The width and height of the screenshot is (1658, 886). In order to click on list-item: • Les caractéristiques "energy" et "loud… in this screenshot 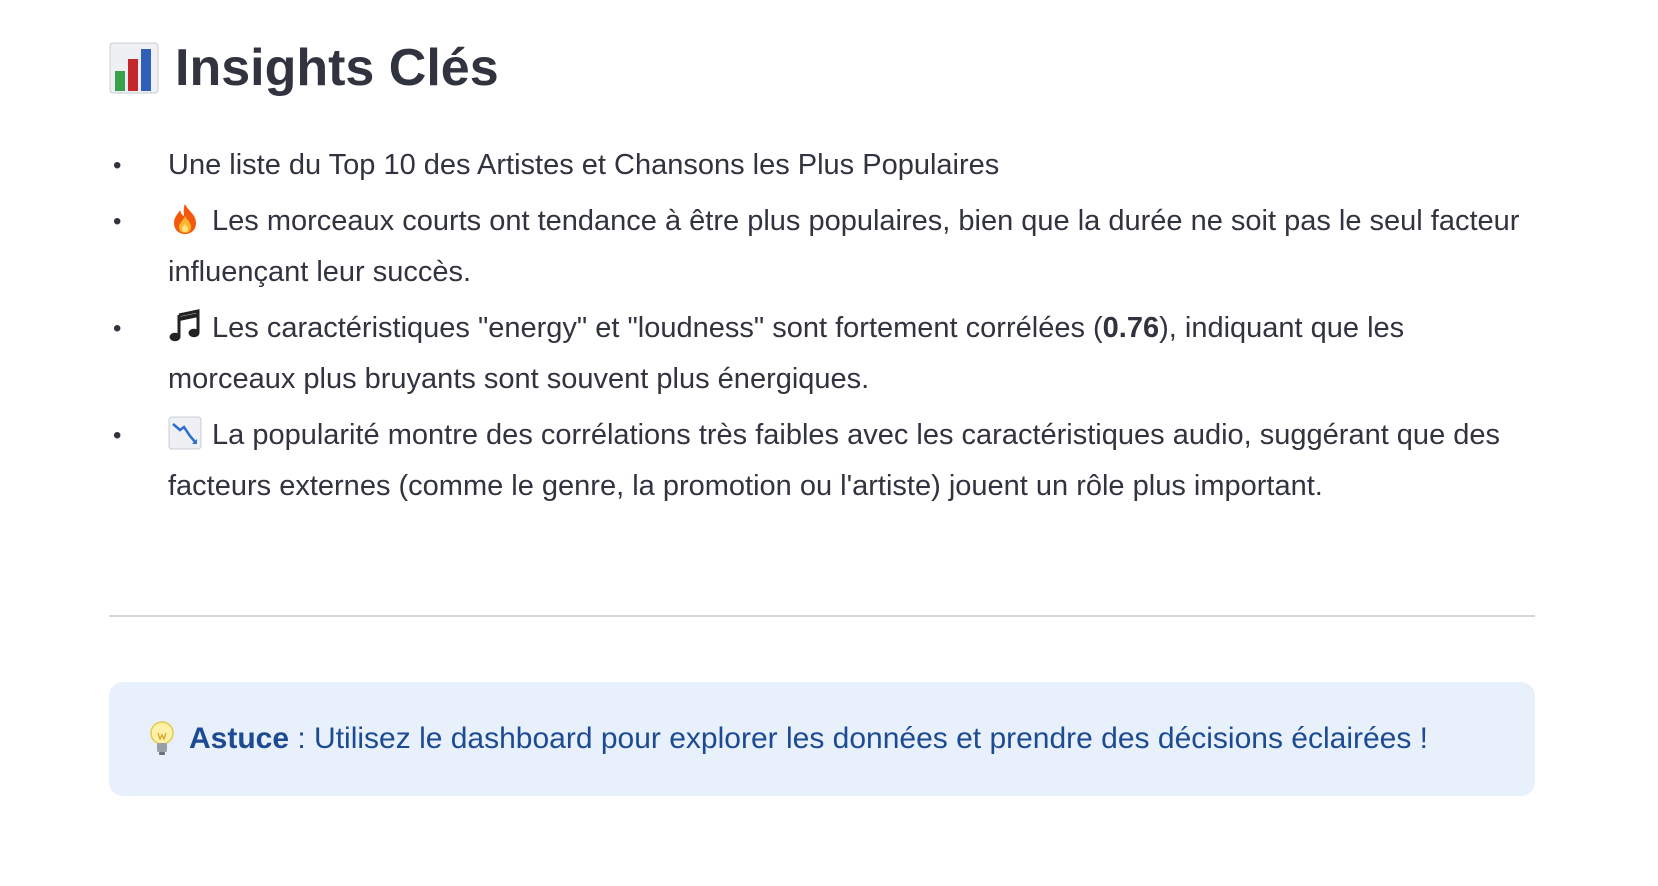, I will do `click(822, 354)`.